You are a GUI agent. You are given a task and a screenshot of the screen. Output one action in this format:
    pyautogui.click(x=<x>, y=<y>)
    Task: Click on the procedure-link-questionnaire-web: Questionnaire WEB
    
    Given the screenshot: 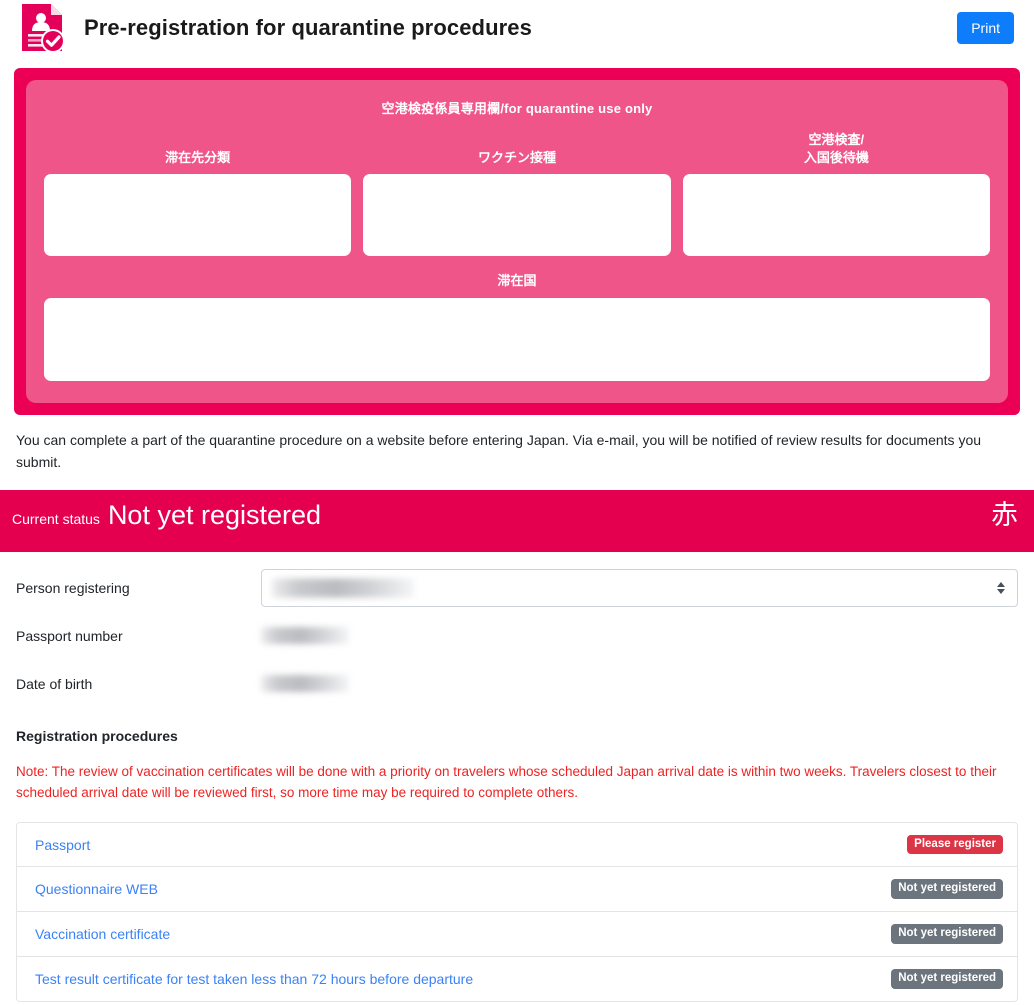 What is the action you would take?
    pyautogui.click(x=463, y=889)
    